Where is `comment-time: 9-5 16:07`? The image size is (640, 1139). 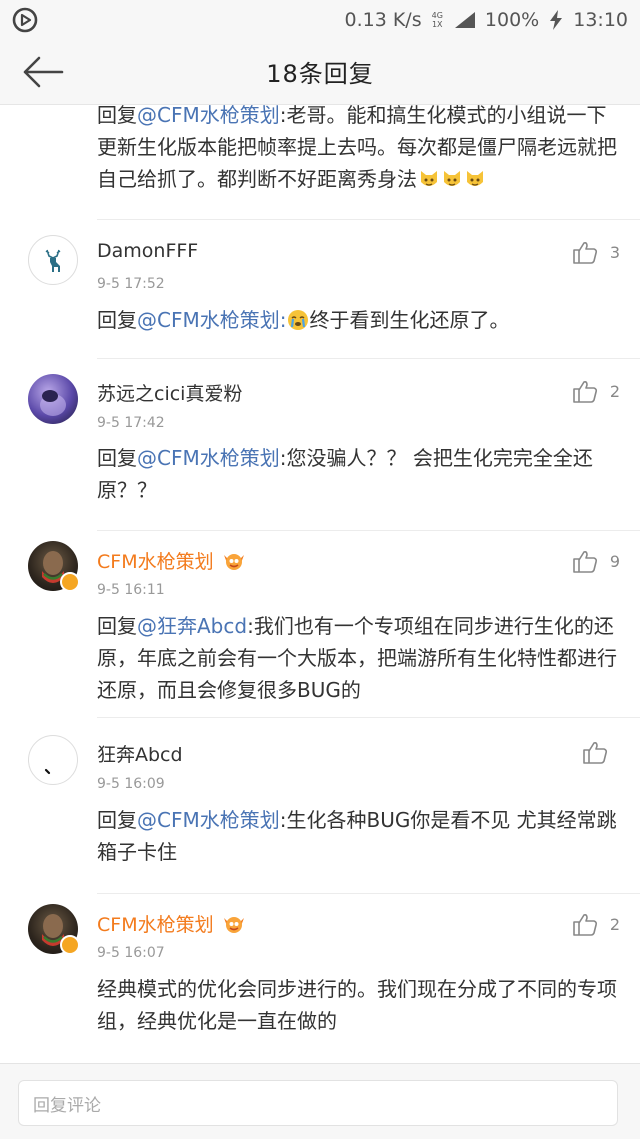 comment-time: 9-5 16:07 is located at coordinates (131, 953).